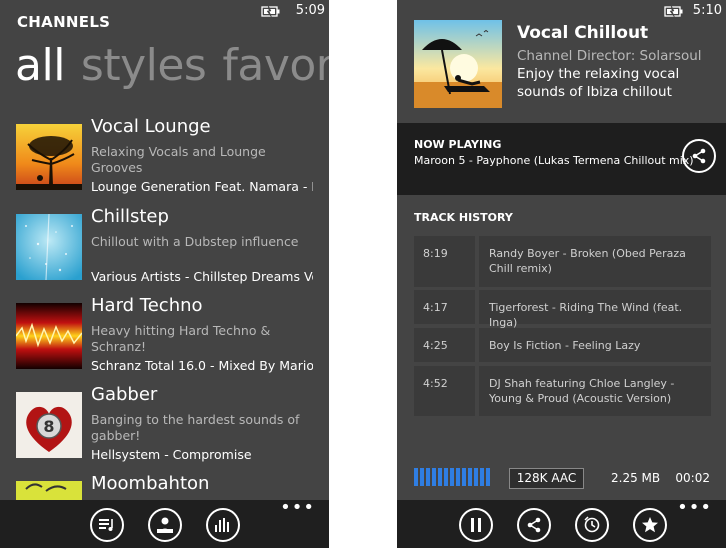 The width and height of the screenshot is (726, 548). I want to click on bitrate-badge: 128K AAC, so click(546, 478).